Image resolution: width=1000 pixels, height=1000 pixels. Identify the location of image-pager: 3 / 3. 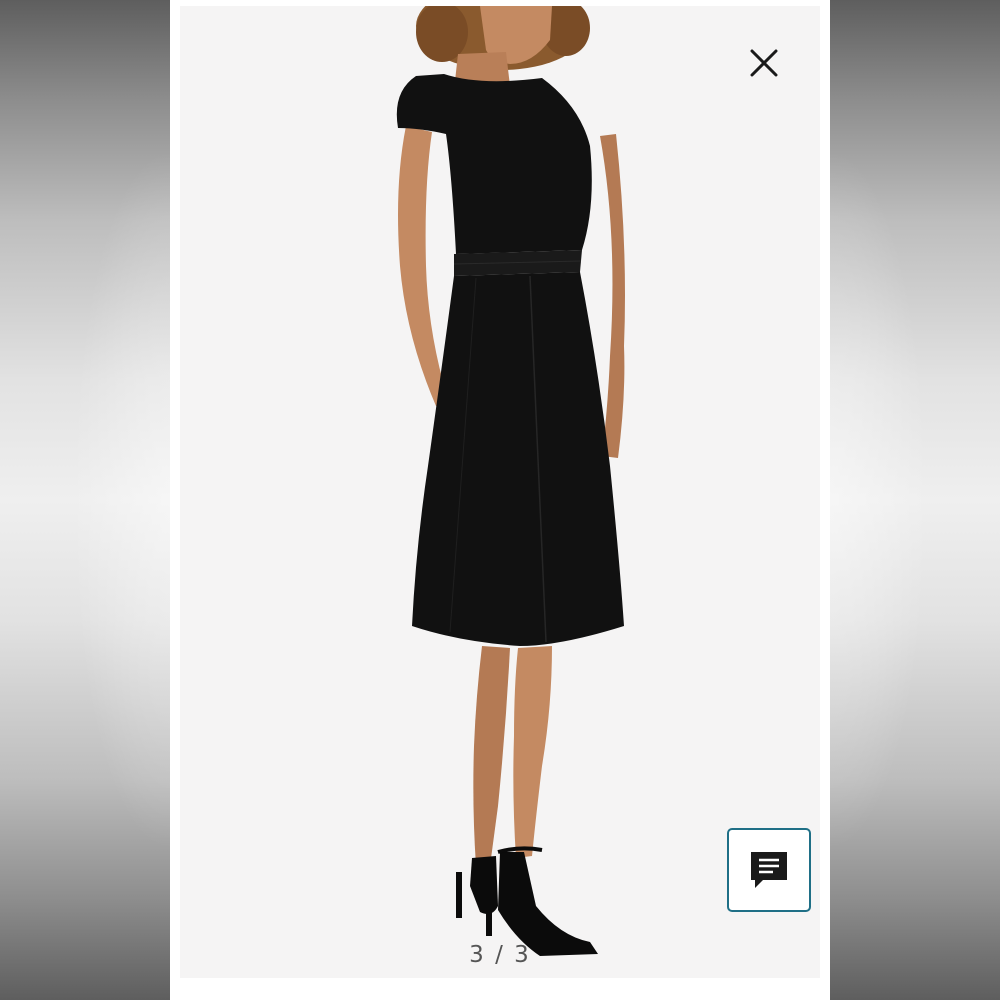
(500, 955).